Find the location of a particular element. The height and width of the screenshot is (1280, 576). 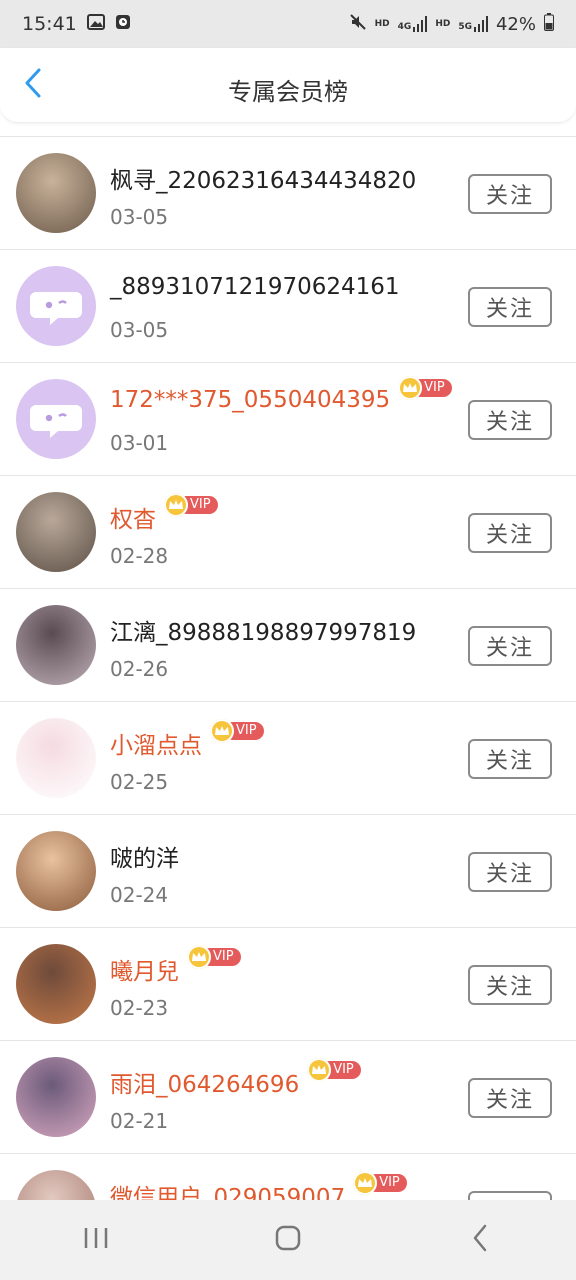

recent-apps-button is located at coordinates (96, 1240).